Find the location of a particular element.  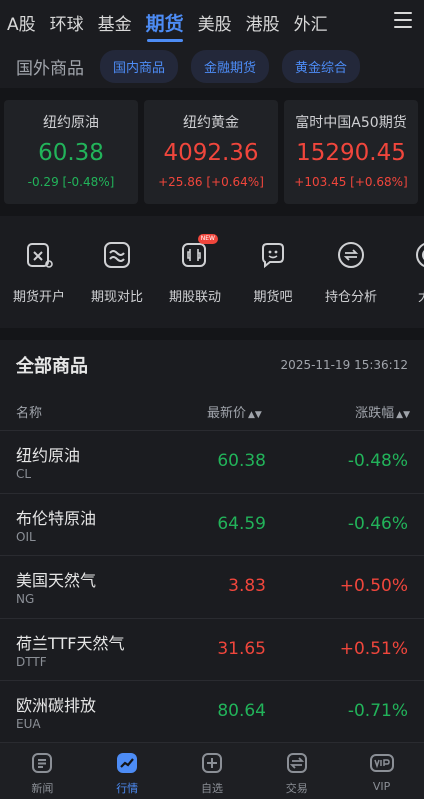

menu-icon is located at coordinates (403, 20).